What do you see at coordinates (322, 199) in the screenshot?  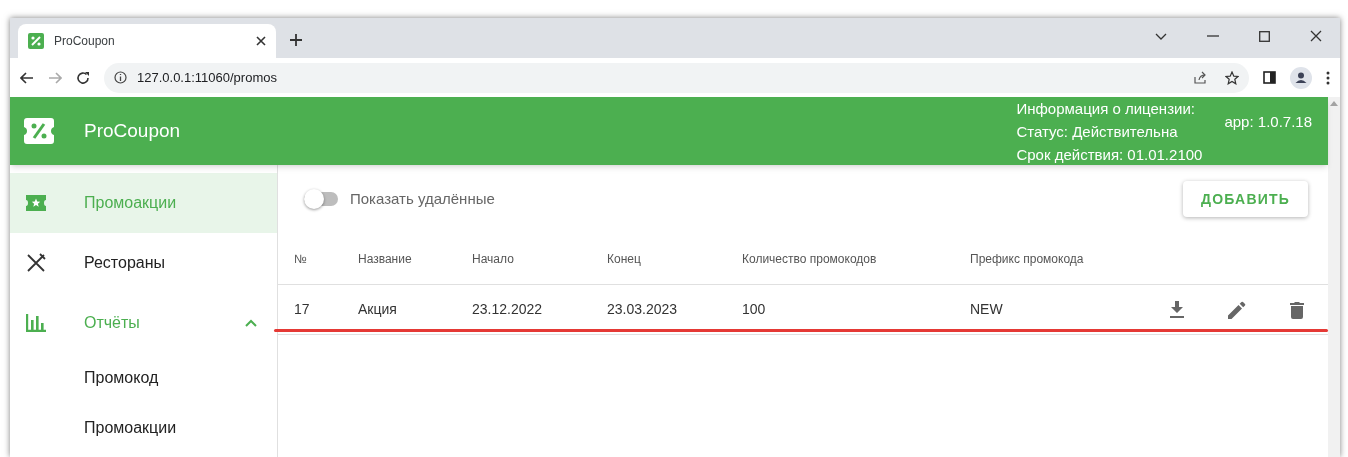 I see `toggle-switch` at bounding box center [322, 199].